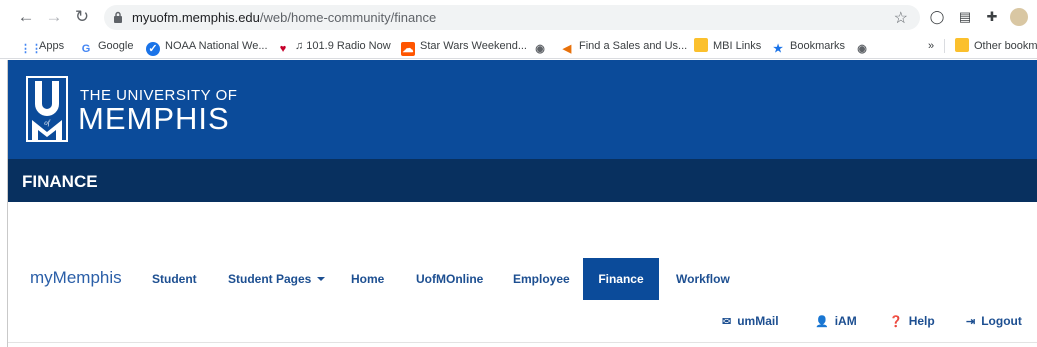  What do you see at coordinates (522, 342) in the screenshot?
I see `content-divider` at bounding box center [522, 342].